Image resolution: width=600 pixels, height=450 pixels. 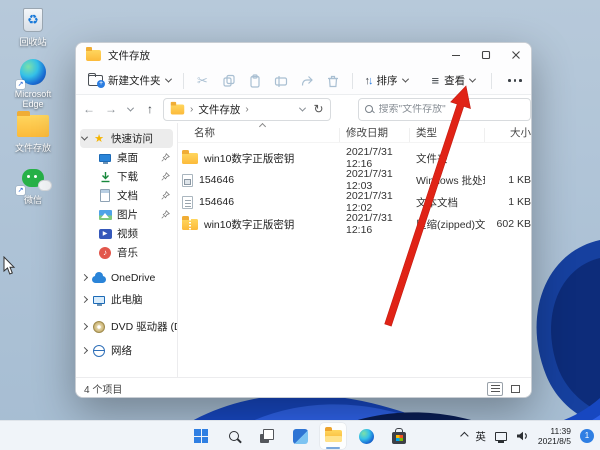 What do you see at coordinates (303, 387) in the screenshot?
I see `status-bar: 4 个项目` at bounding box center [303, 387].